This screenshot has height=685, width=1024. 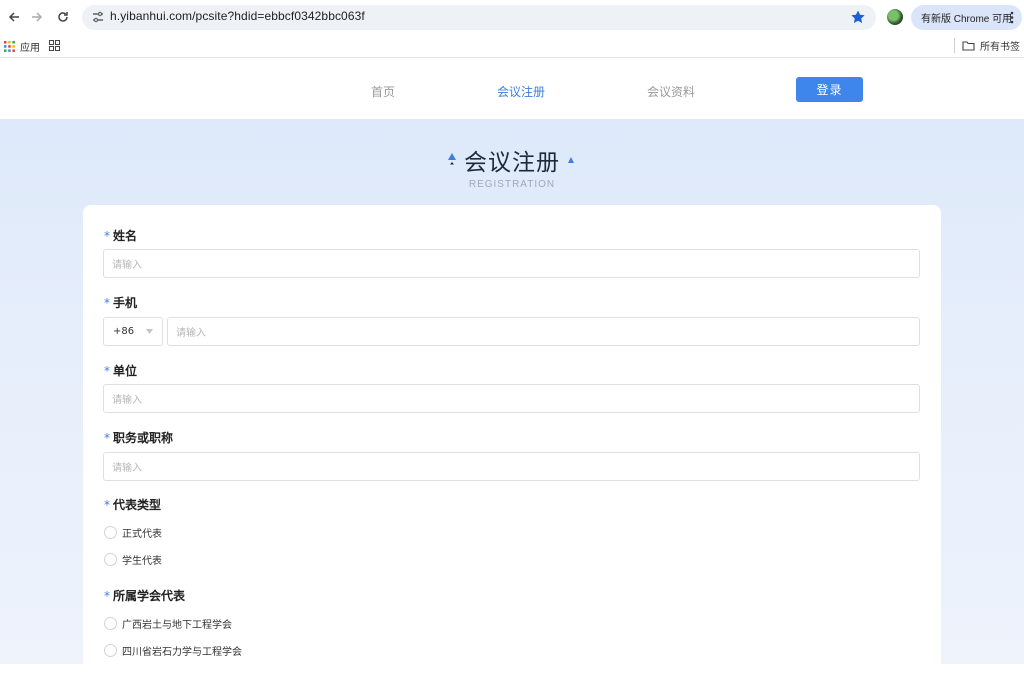 What do you see at coordinates (14, 17) in the screenshot?
I see `back-icon` at bounding box center [14, 17].